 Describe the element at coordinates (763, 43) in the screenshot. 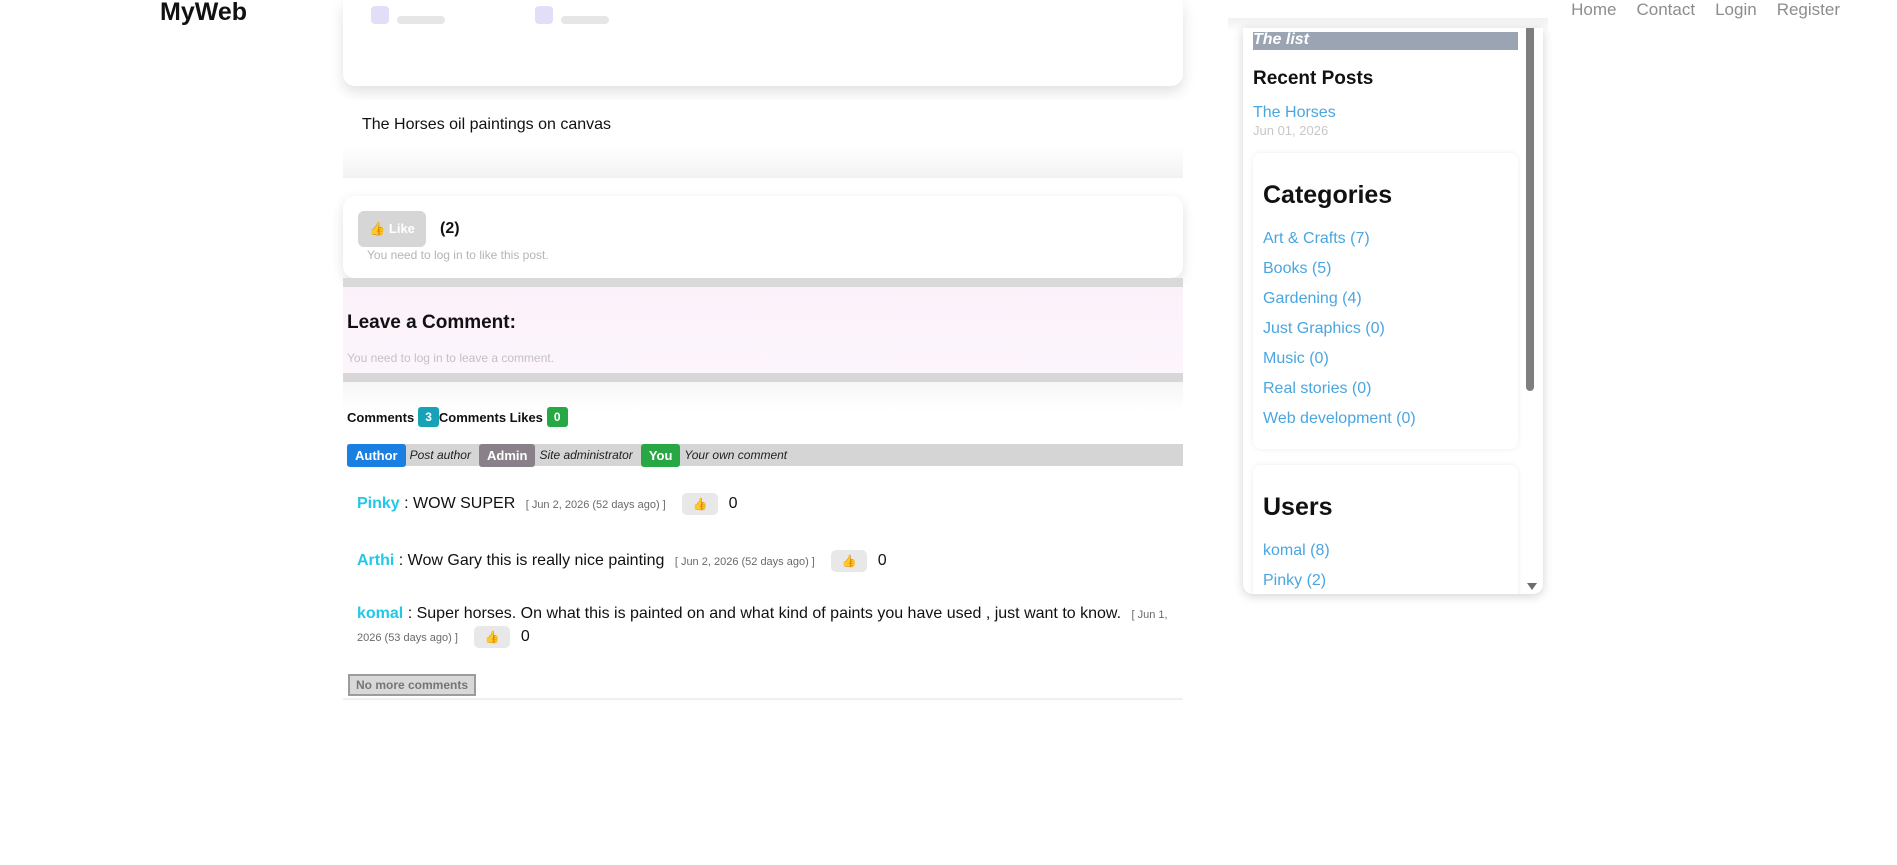

I see `post-card-top` at that location.